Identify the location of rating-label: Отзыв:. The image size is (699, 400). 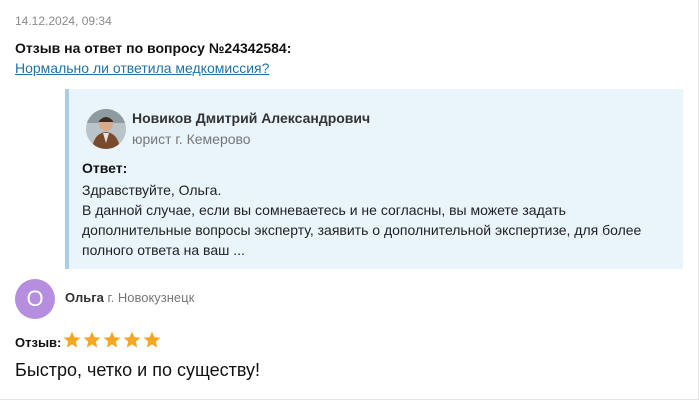
(38, 342).